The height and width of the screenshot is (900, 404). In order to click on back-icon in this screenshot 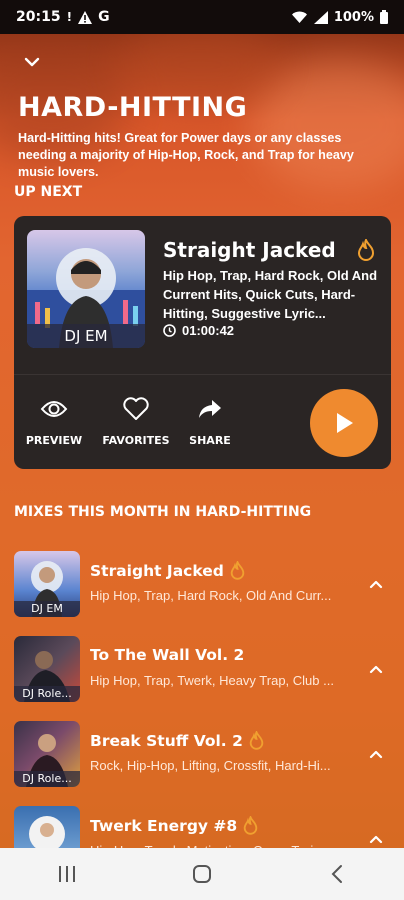, I will do `click(336, 874)`.